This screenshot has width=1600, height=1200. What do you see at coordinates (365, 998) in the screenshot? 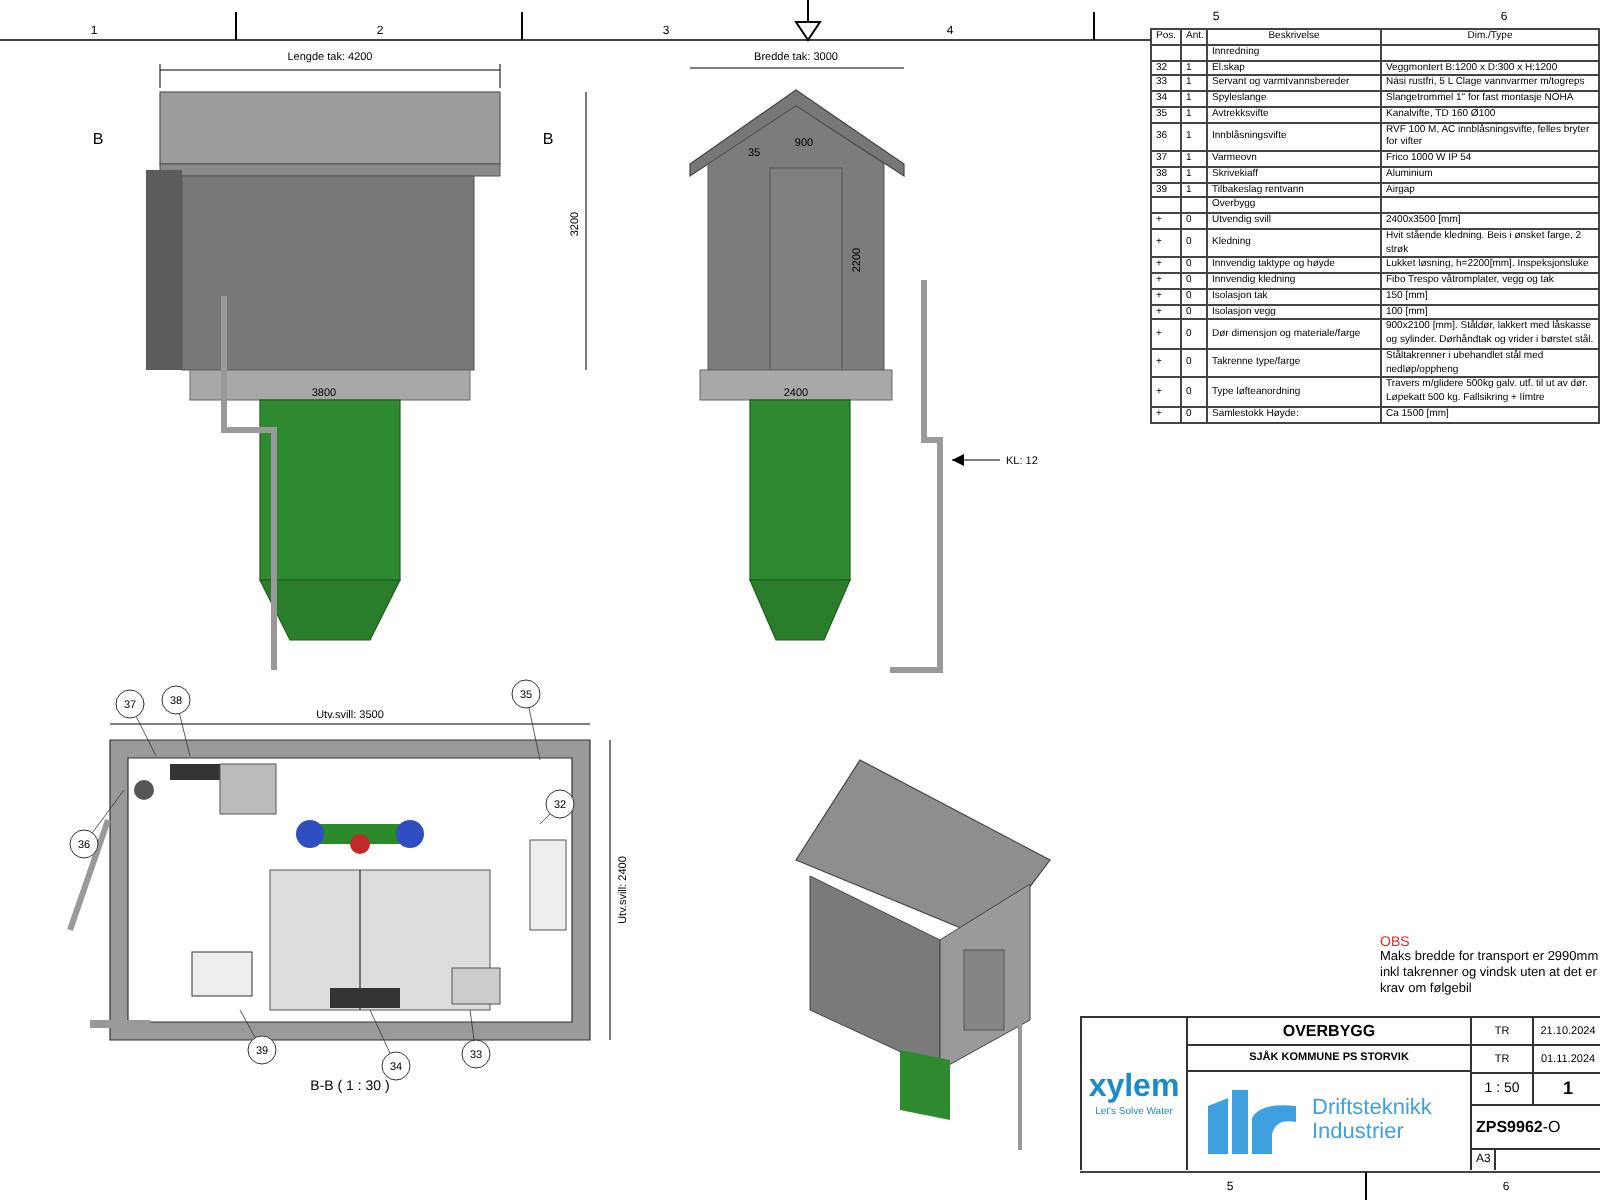
I see `hose-reel-drawing` at bounding box center [365, 998].